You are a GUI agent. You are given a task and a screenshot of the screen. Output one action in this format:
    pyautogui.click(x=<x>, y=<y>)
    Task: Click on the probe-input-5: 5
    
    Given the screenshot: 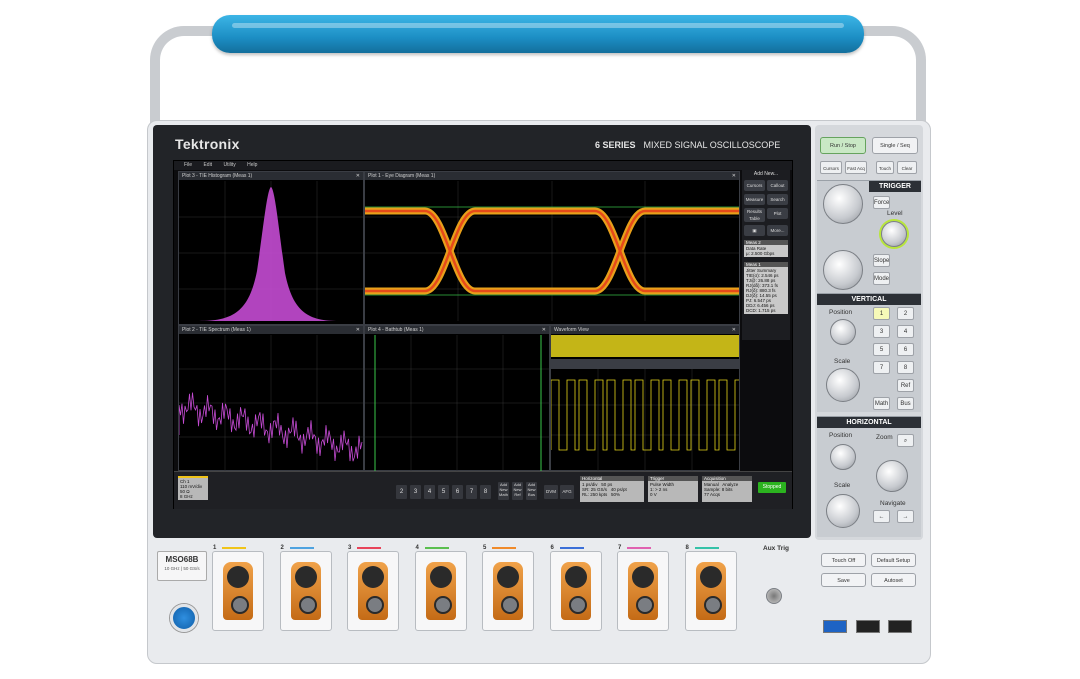 What is the action you would take?
    pyautogui.click(x=508, y=588)
    